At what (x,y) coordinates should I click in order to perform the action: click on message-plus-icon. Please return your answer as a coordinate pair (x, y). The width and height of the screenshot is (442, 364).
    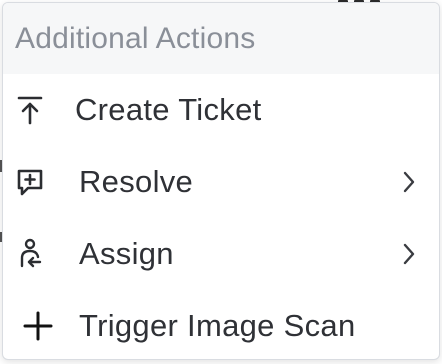
    Looking at the image, I should click on (30, 182).